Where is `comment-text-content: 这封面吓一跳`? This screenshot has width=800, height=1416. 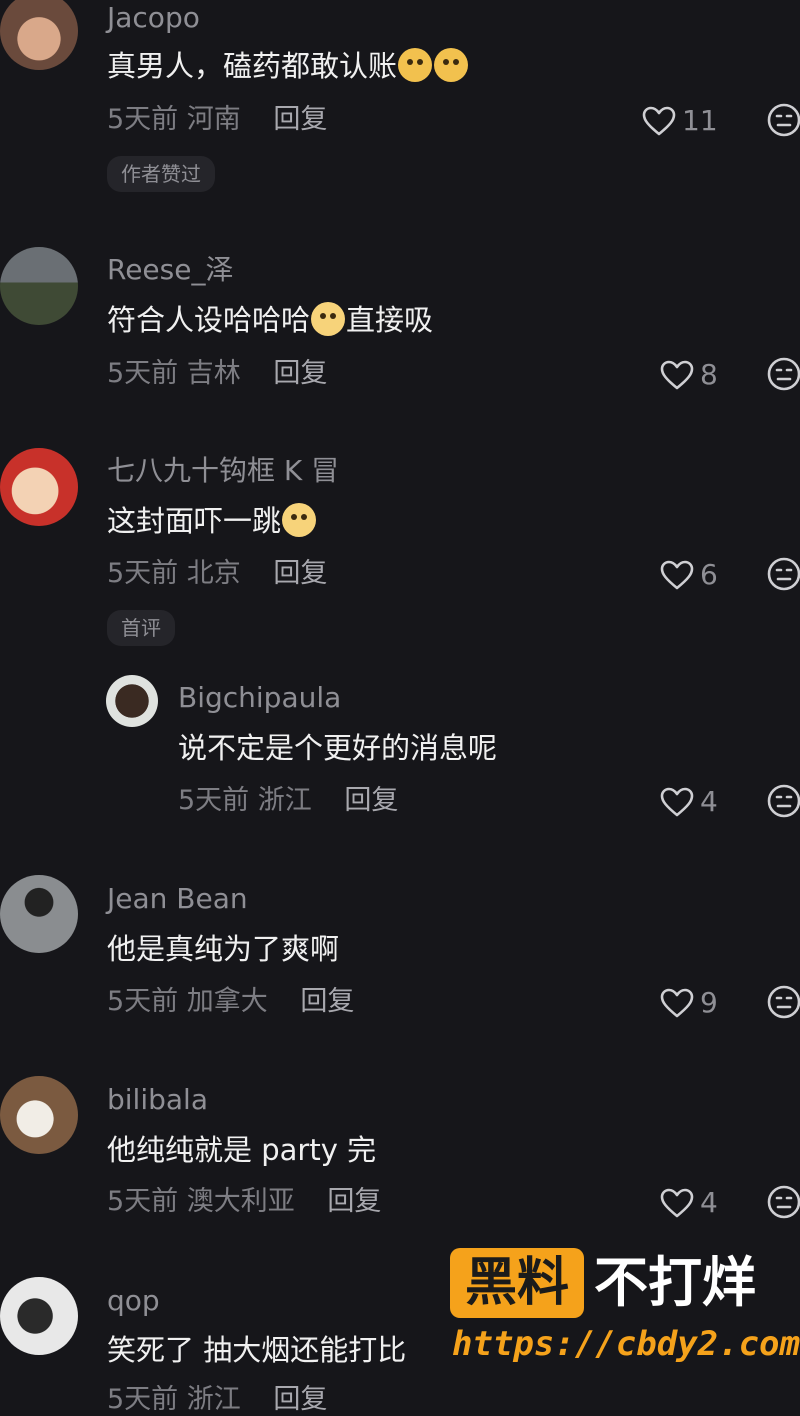
comment-text-content: 这封面吓一跳 is located at coordinates (194, 521).